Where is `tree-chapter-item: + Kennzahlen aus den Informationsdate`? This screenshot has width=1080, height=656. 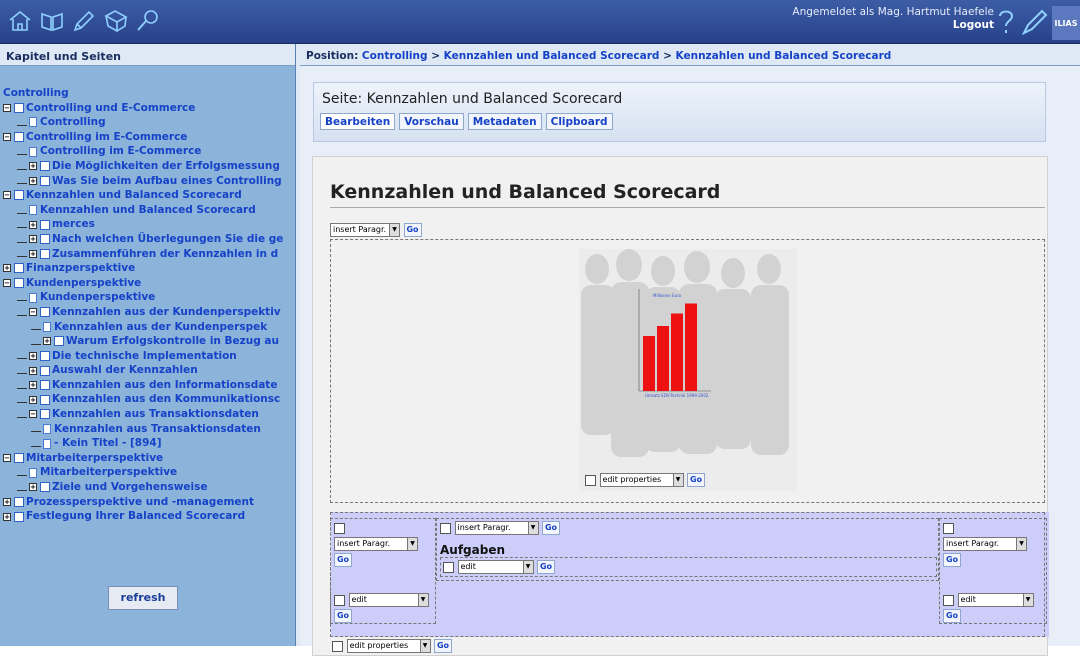 tree-chapter-item: + Kennzahlen aus den Informationsdate is located at coordinates (147, 385).